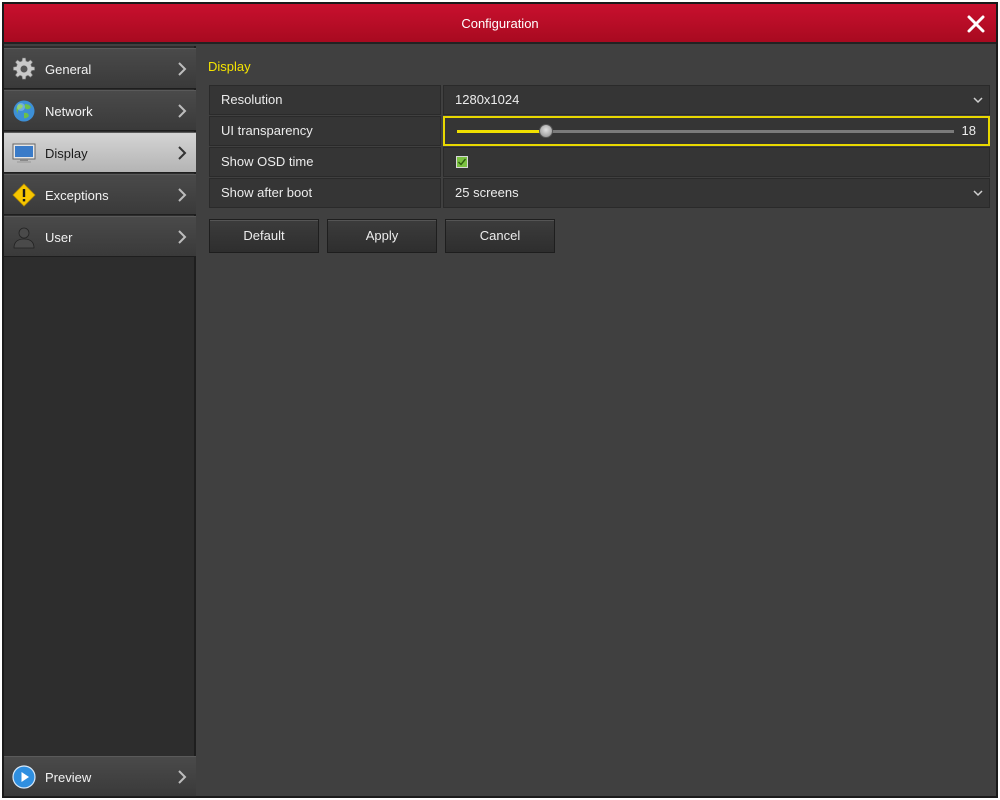 The image size is (1000, 800). I want to click on show-after-boot-select: 25 screens, so click(716, 193).